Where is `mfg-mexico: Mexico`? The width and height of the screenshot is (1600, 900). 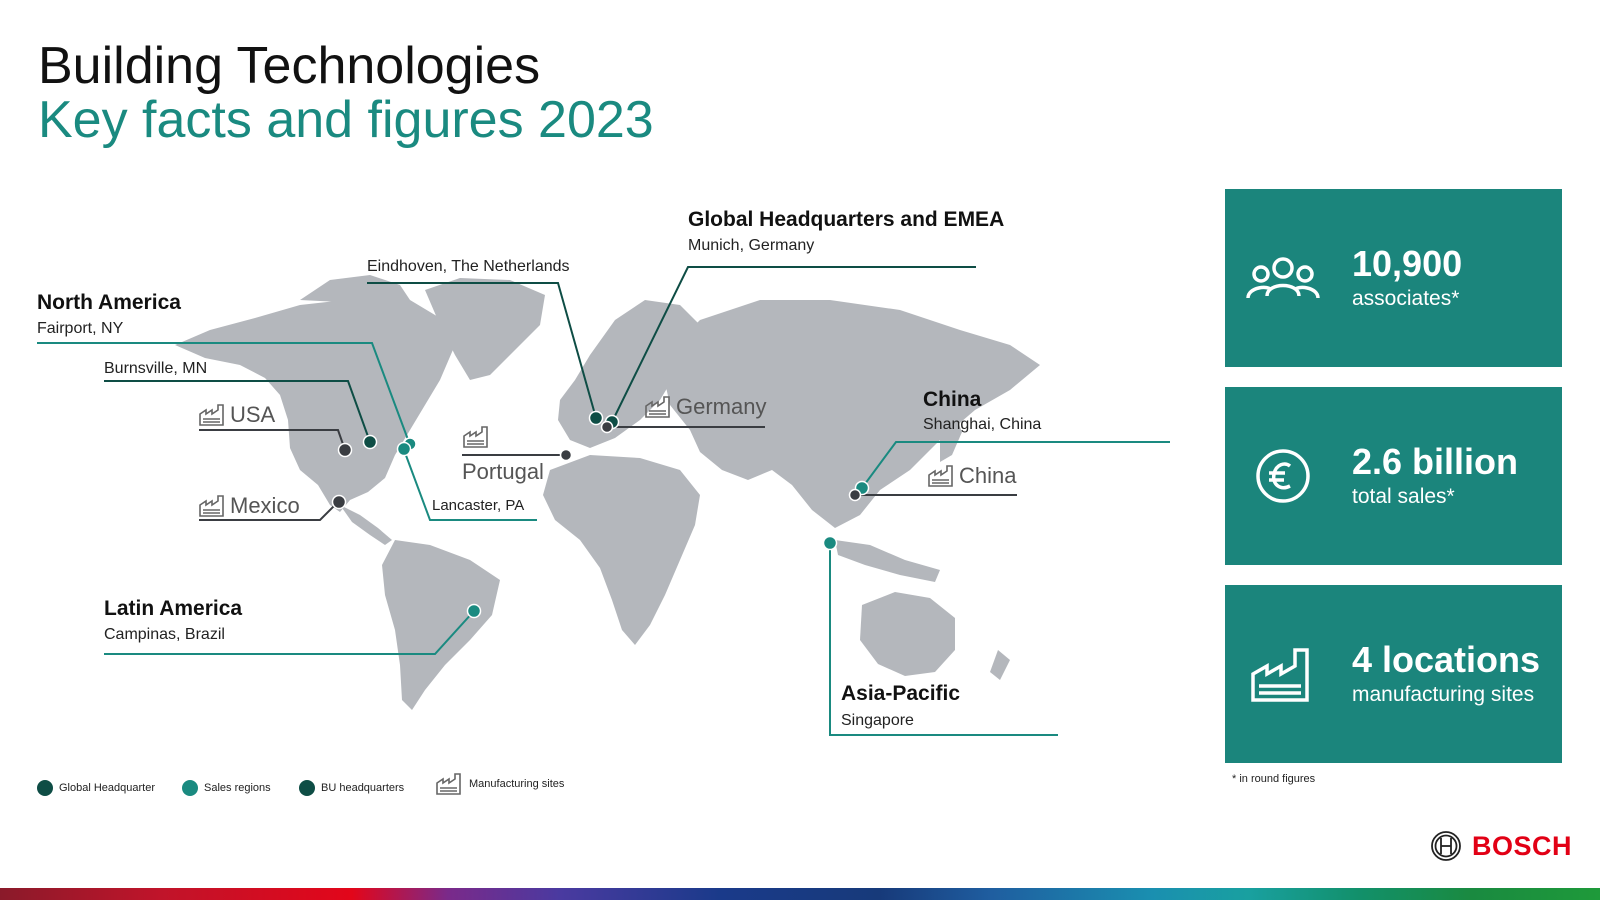 mfg-mexico: Mexico is located at coordinates (249, 506).